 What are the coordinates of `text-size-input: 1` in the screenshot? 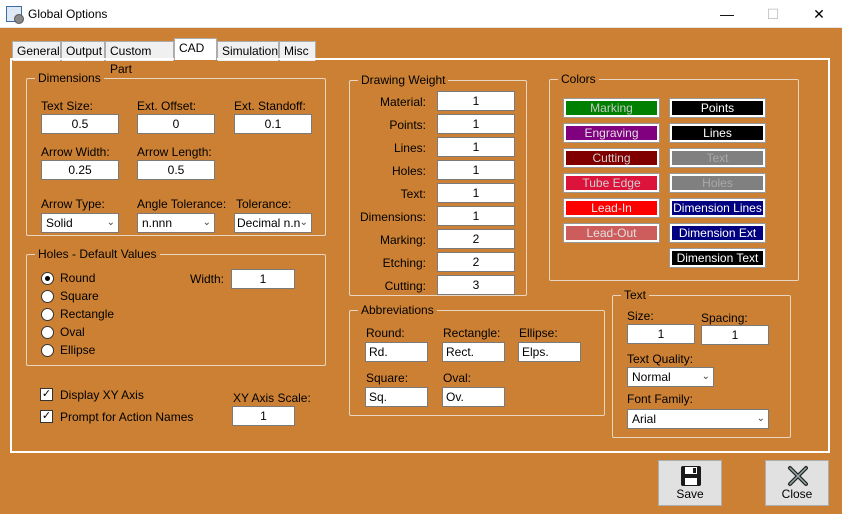 It's located at (661, 334).